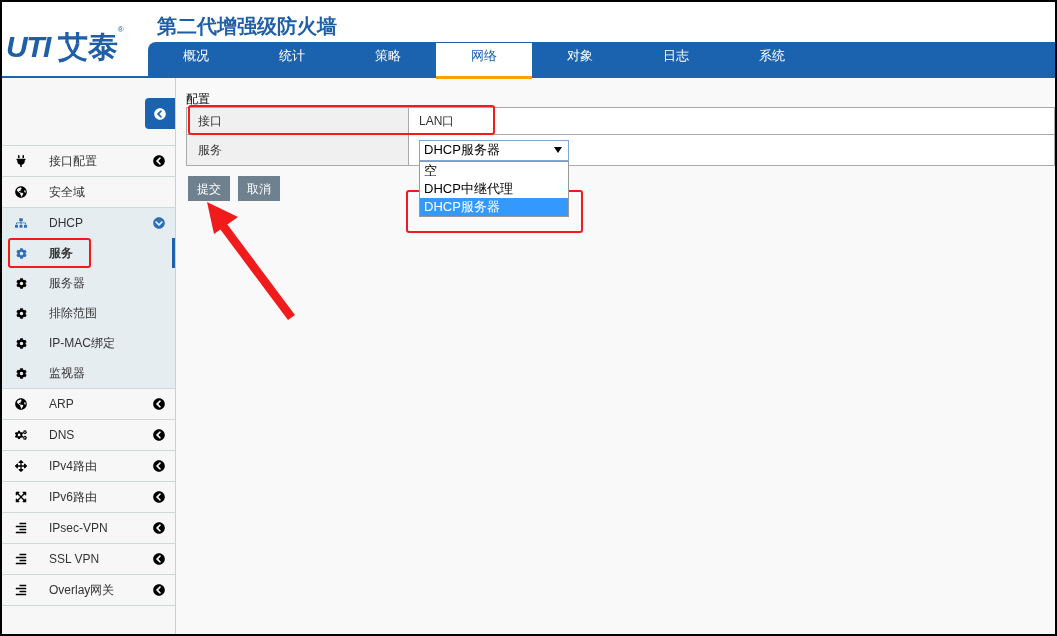 Image resolution: width=1057 pixels, height=636 pixels. Describe the element at coordinates (198, 99) in the screenshot. I see `section-title: 配置` at that location.